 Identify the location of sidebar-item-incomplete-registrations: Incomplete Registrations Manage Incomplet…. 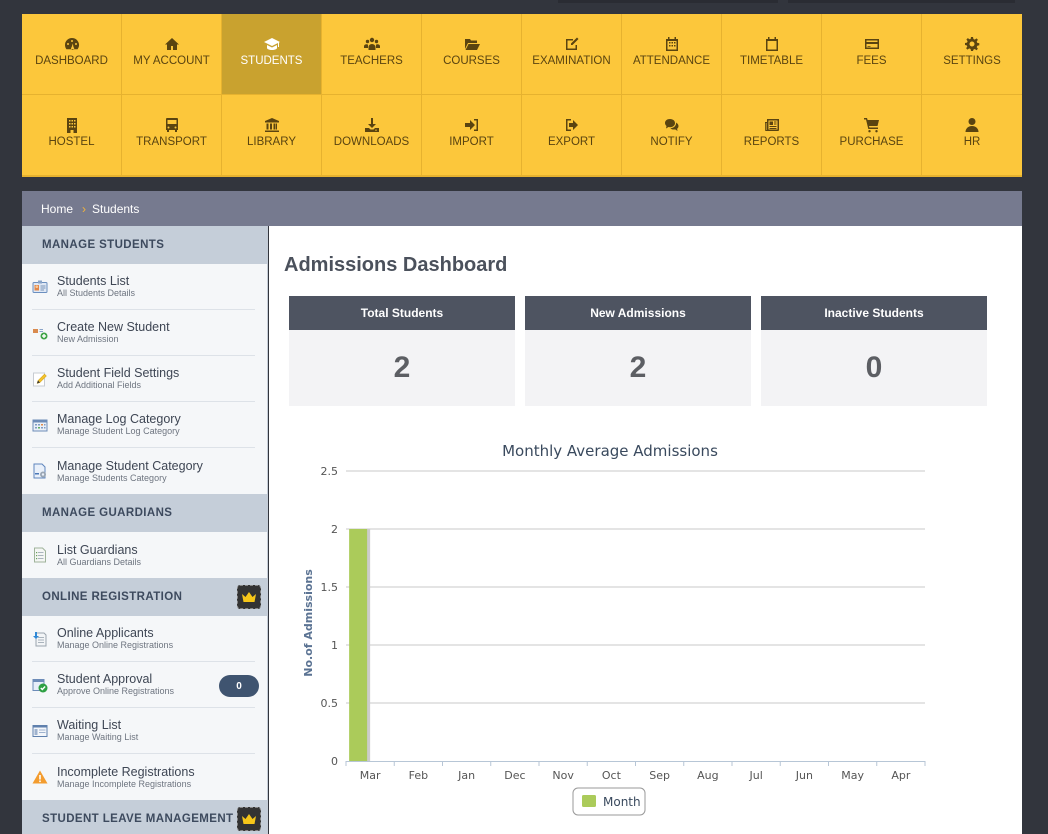
(143, 777).